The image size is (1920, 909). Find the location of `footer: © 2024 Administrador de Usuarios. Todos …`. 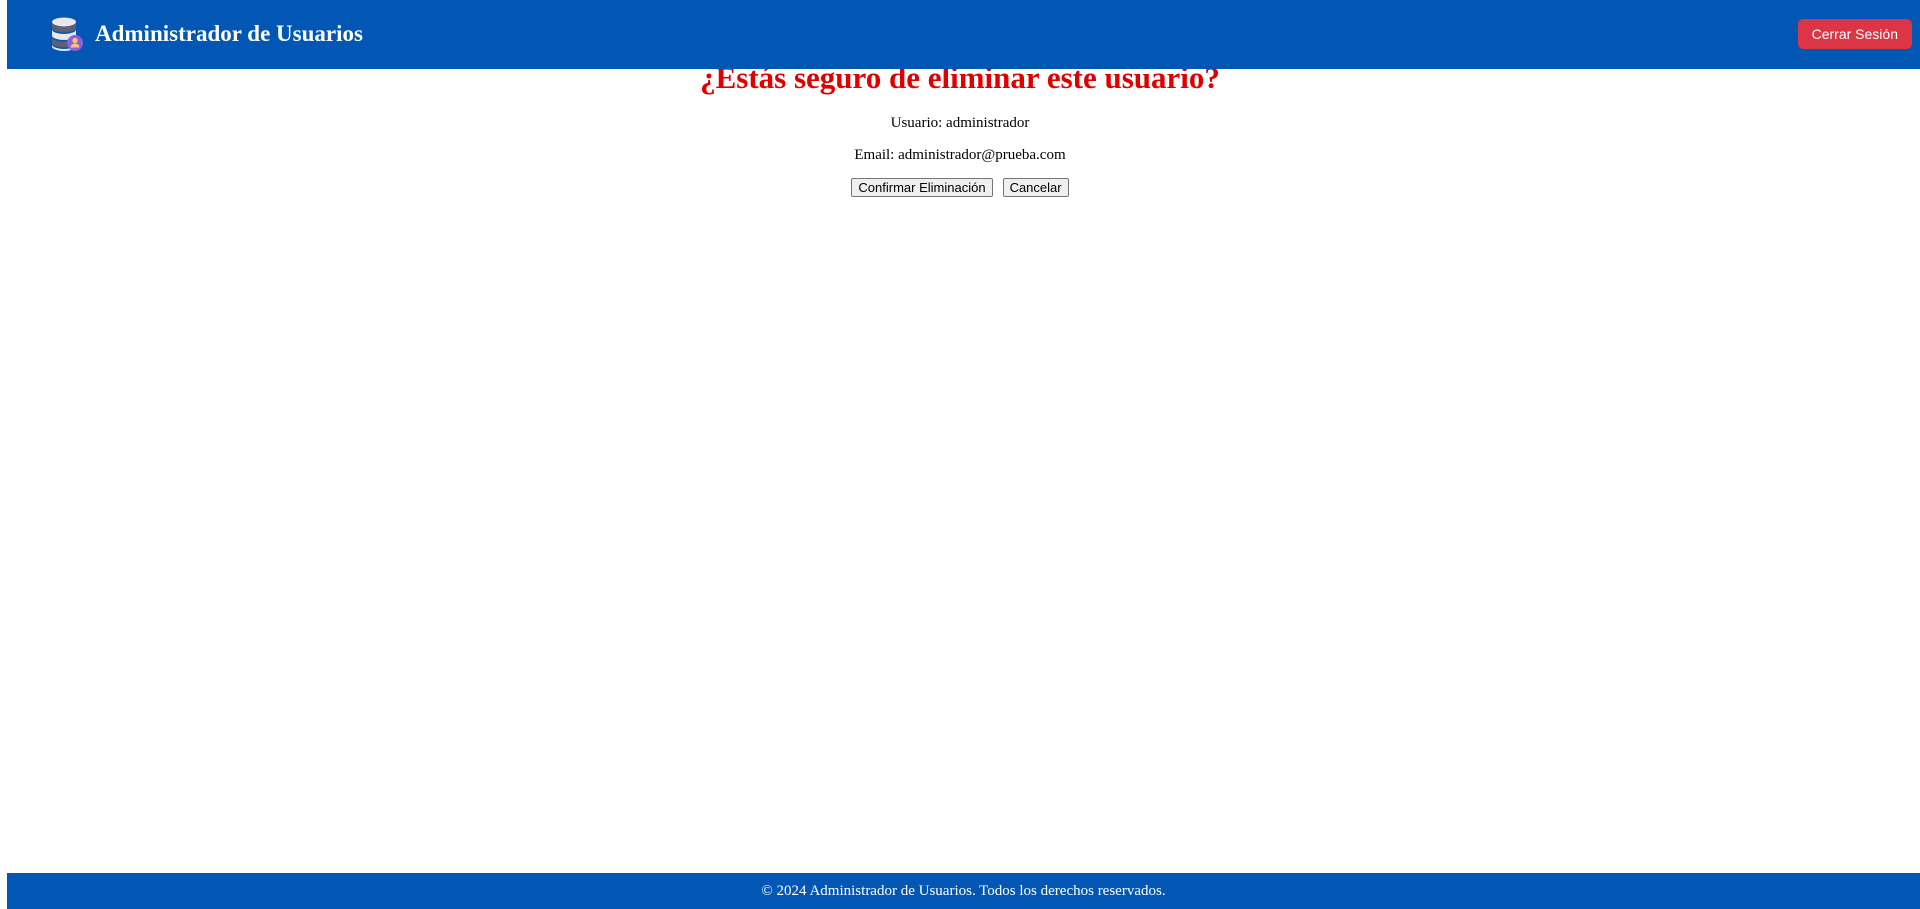

footer: © 2024 Administrador de Usuarios. Todos … is located at coordinates (963, 891).